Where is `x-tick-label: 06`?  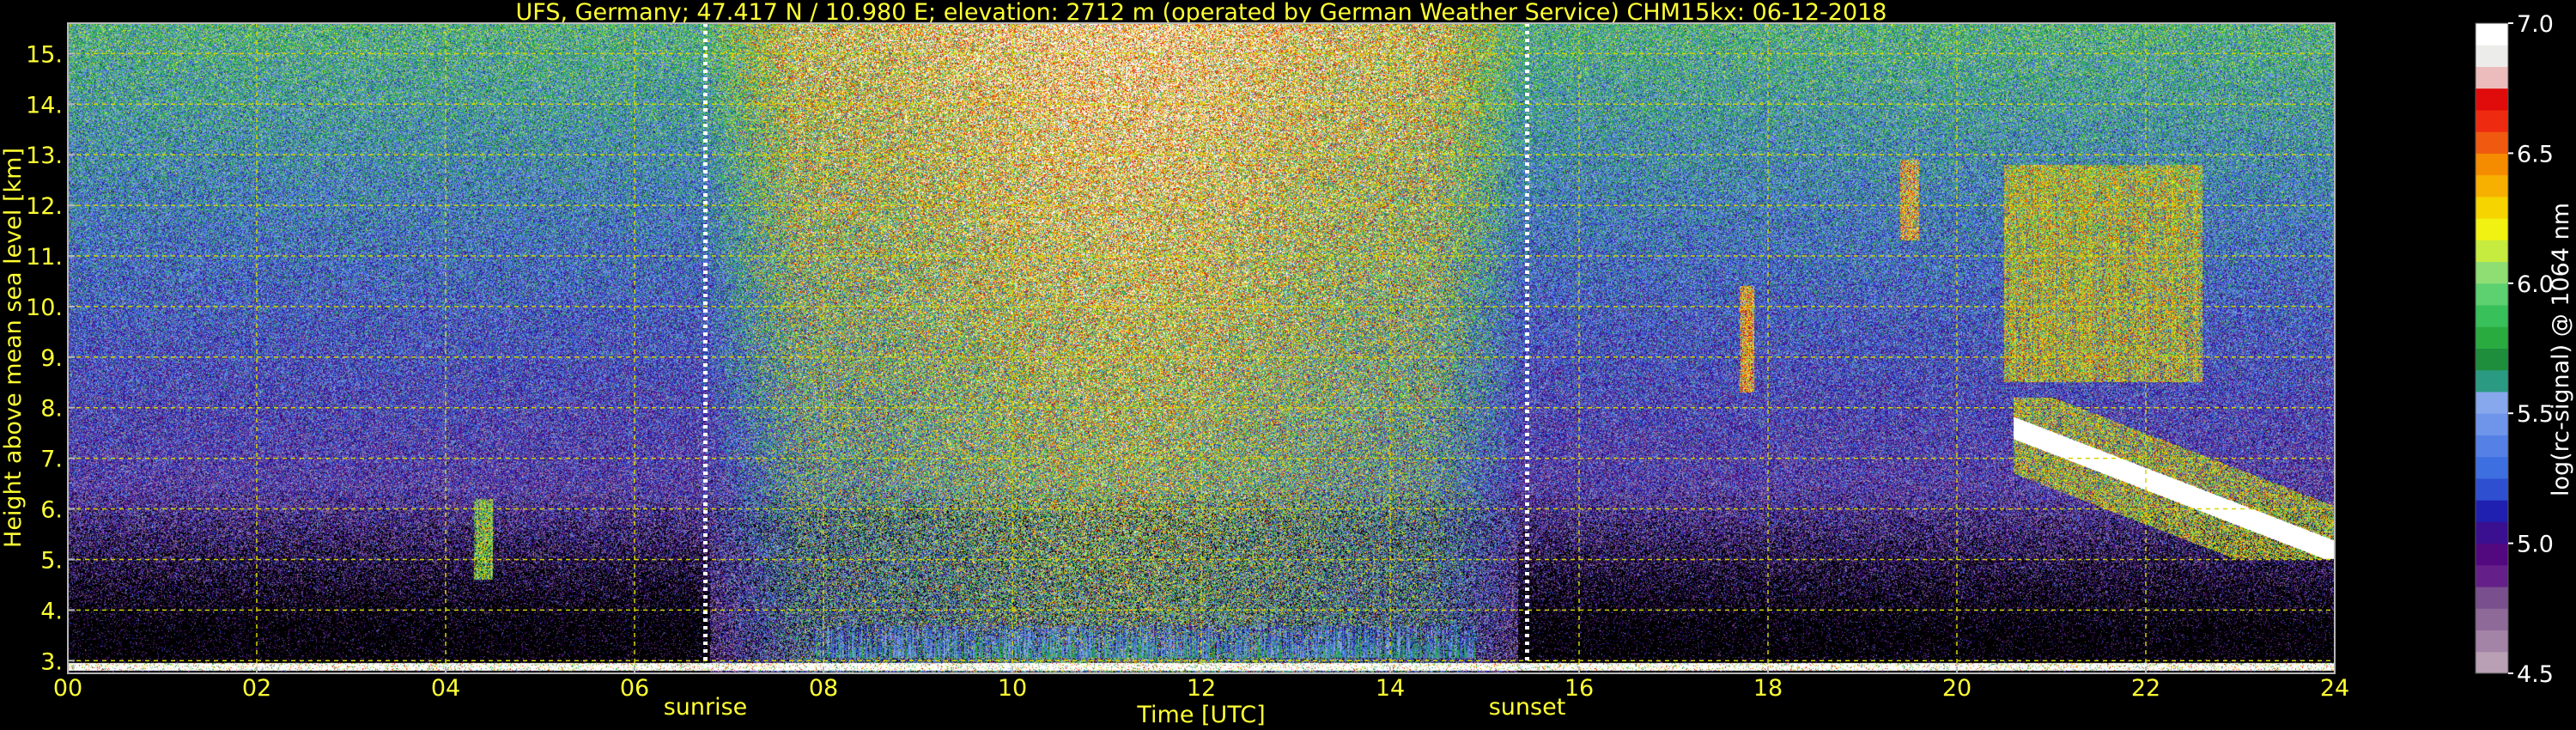
x-tick-label: 06 is located at coordinates (634, 688).